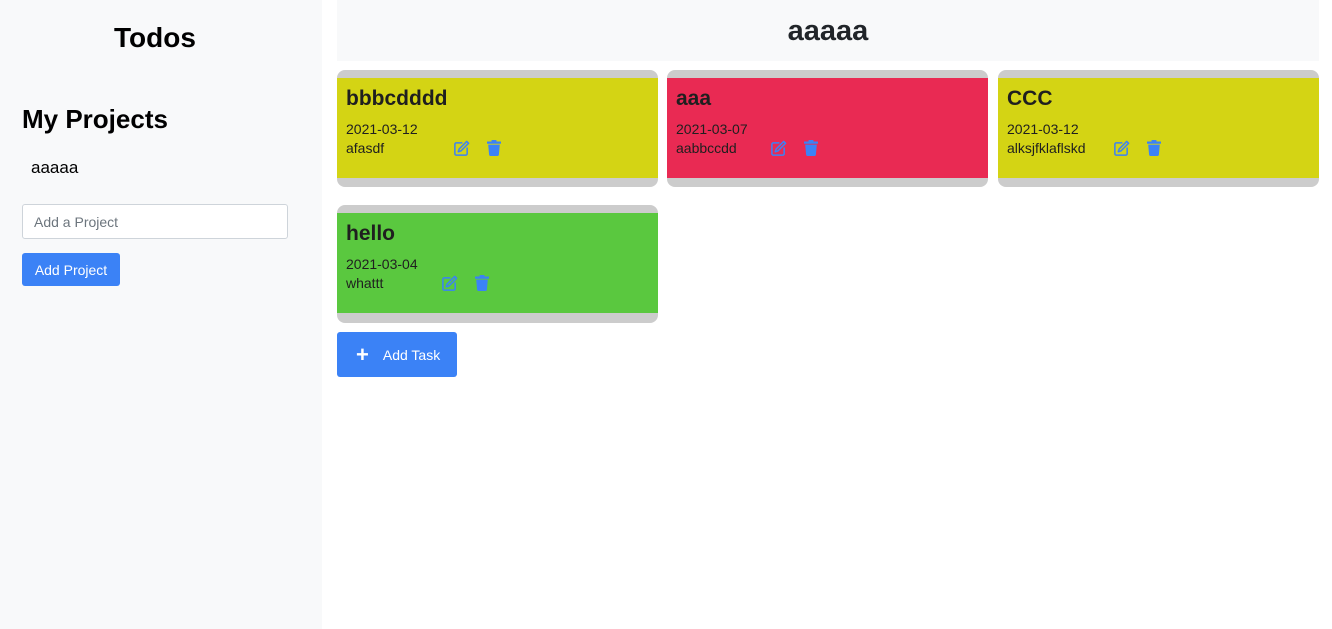 The width and height of the screenshot is (1332, 629). Describe the element at coordinates (706, 148) in the screenshot. I see `task-description: aabbccdd` at that location.